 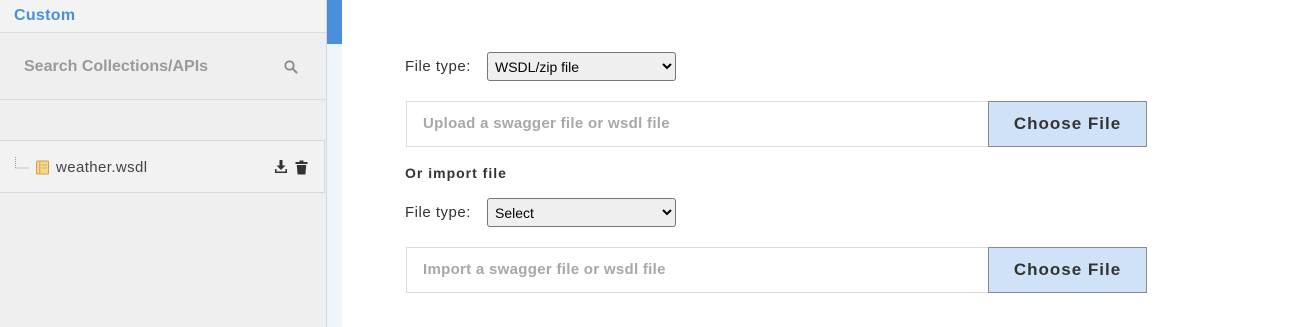 I want to click on download-icon, so click(x=281, y=166).